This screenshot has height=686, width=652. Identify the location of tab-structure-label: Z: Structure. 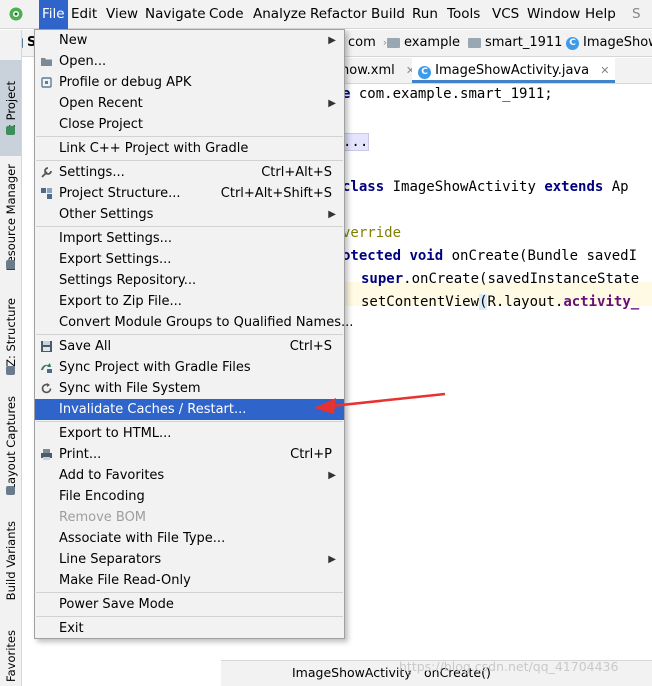
(10, 332).